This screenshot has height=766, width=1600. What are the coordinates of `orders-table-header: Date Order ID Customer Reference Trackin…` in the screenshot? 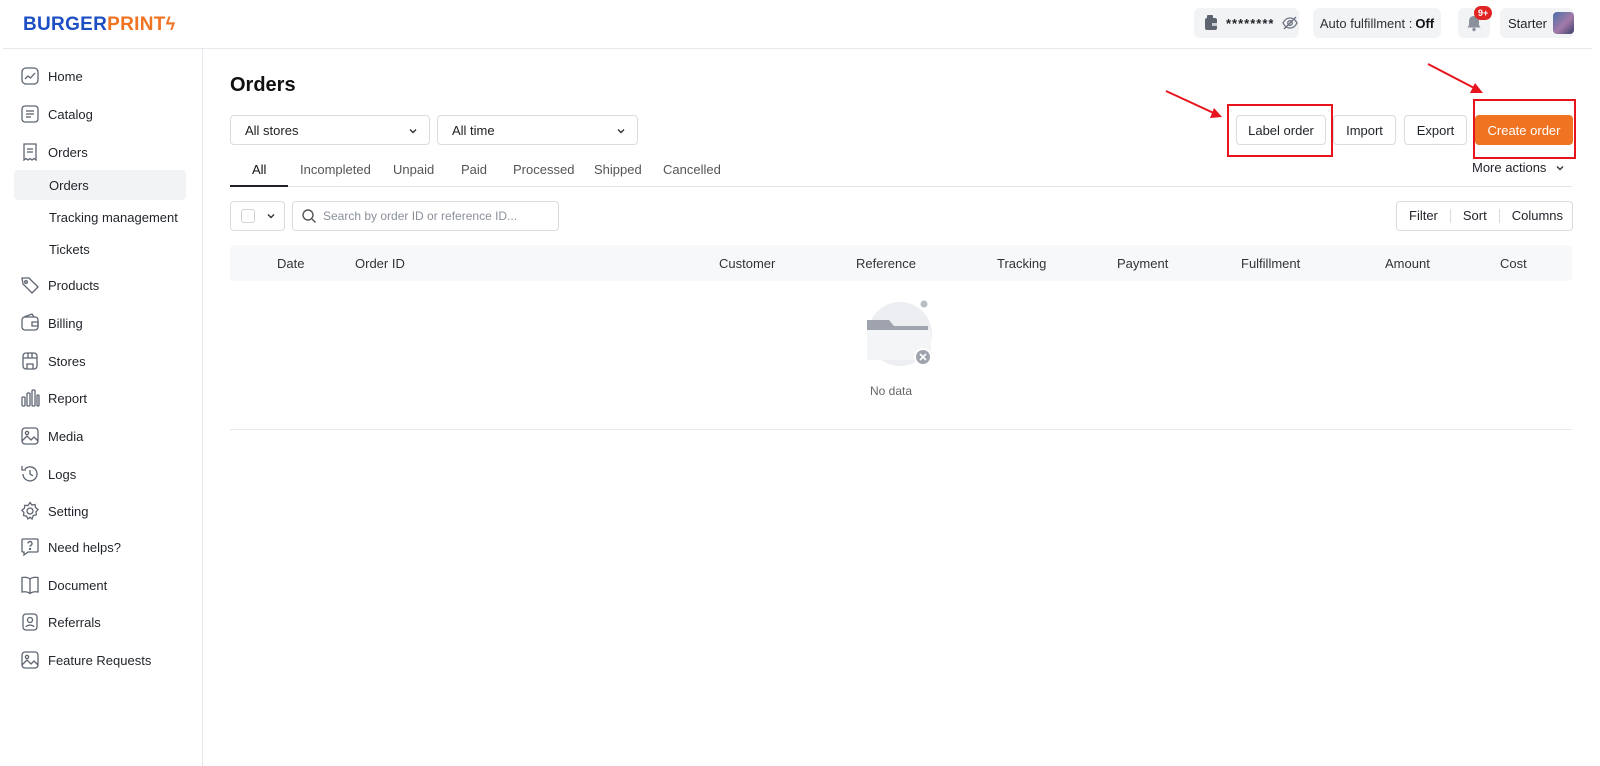 It's located at (901, 263).